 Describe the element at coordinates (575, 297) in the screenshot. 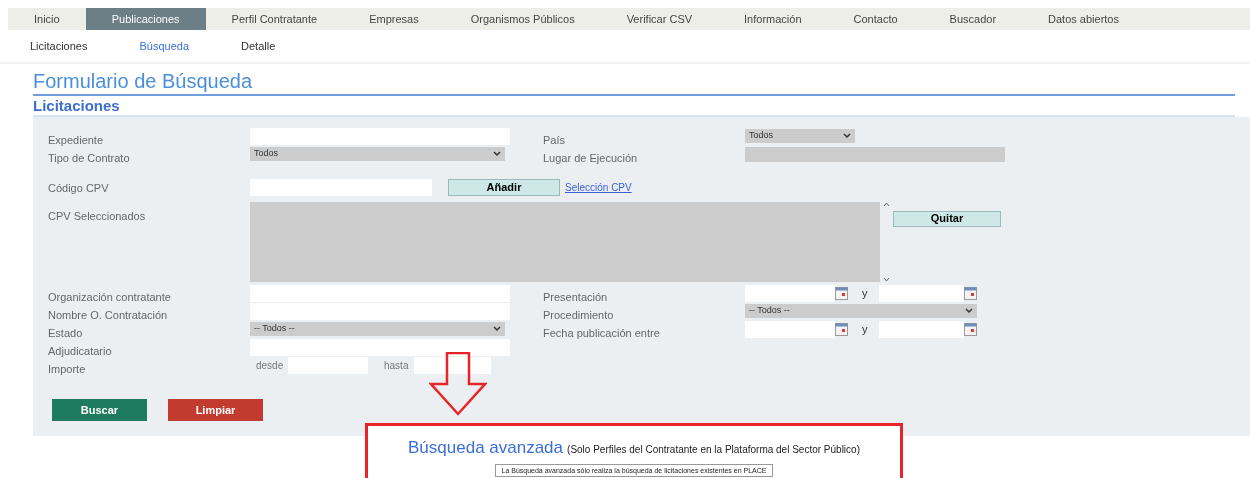

I see `field-label: Presentación` at that location.